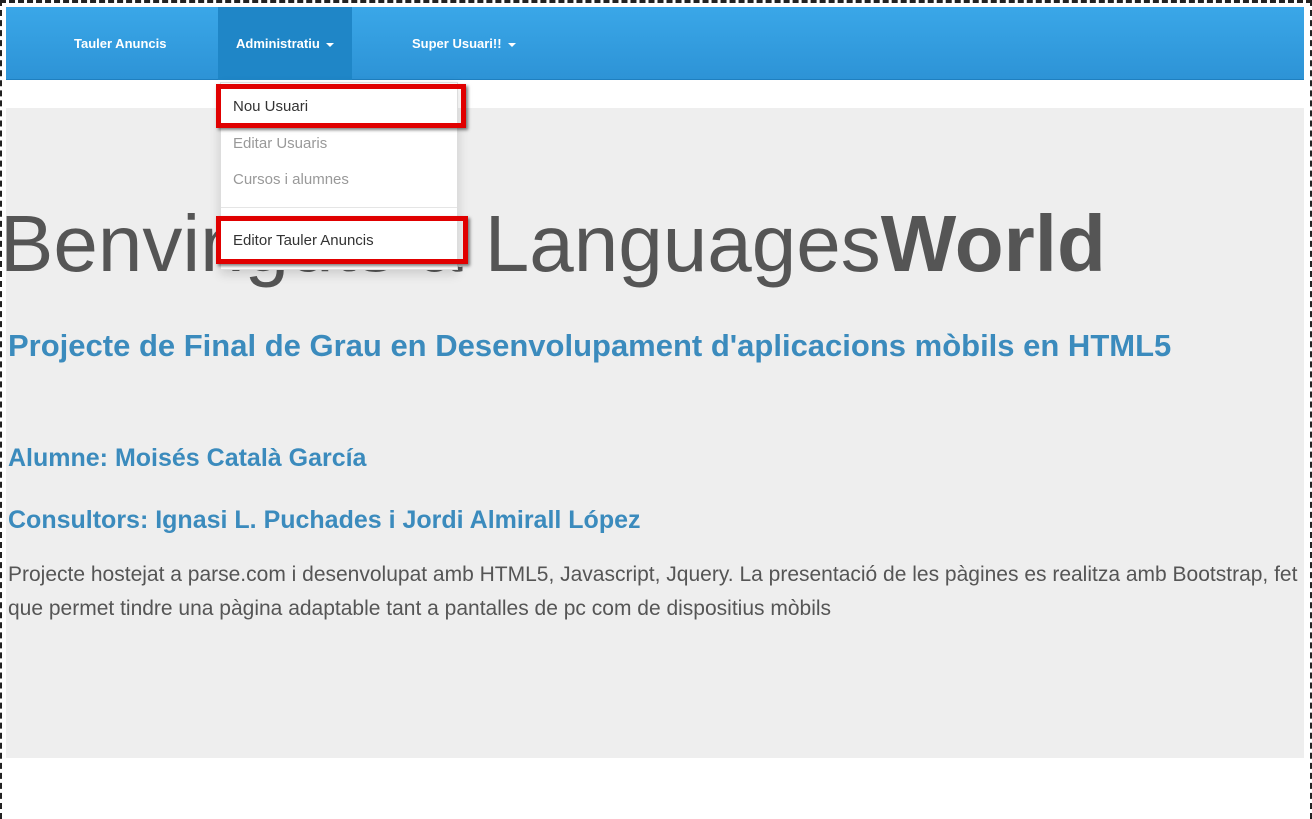 The image size is (1312, 819). What do you see at coordinates (291, 179) in the screenshot?
I see `menu-item-cursos-alumnes: Cursos i alumnes` at bounding box center [291, 179].